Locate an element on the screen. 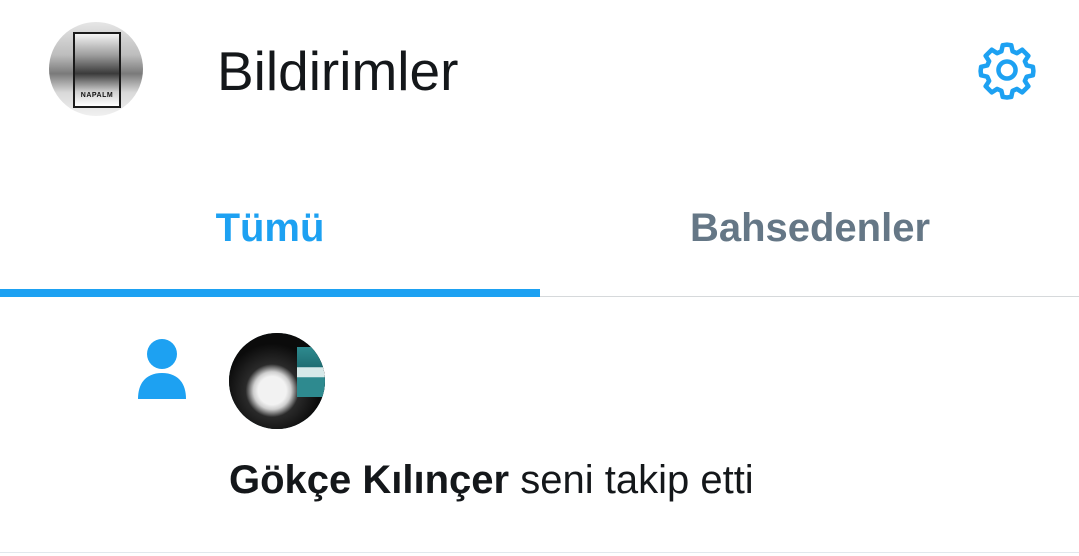  user-avatar-book is located at coordinates (311, 372).